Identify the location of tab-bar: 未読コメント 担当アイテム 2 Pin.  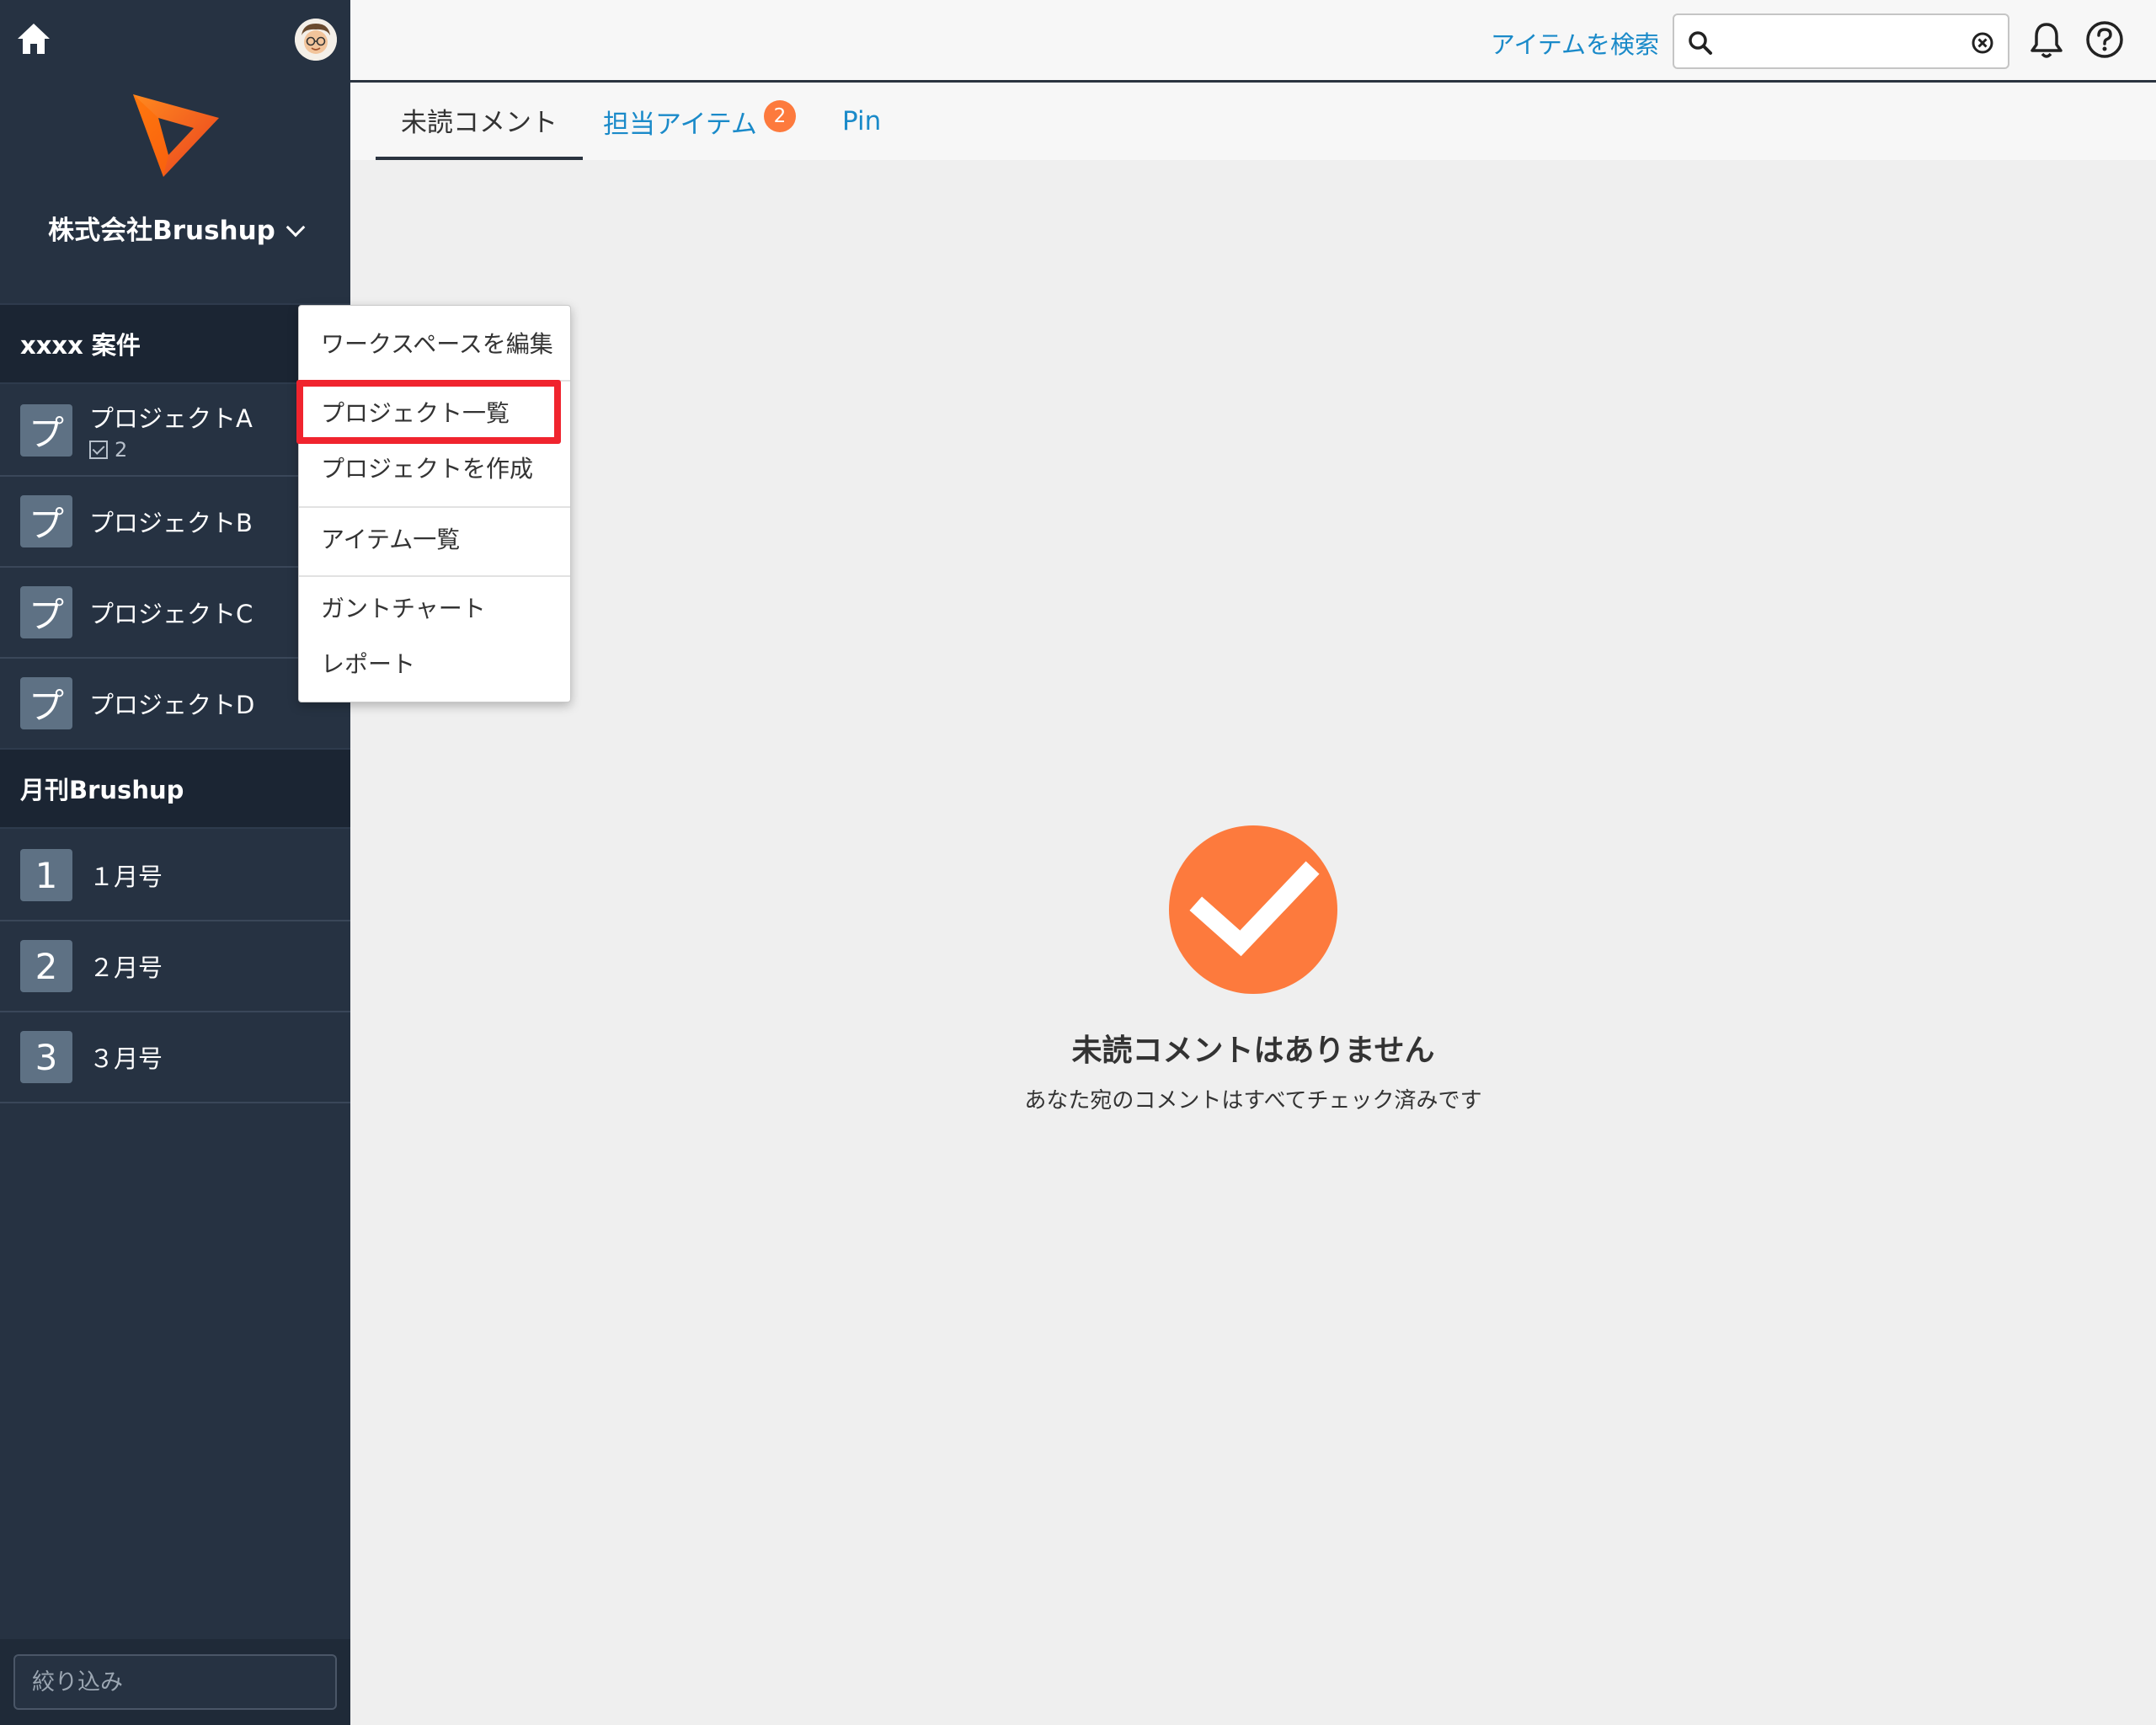
(1253, 121).